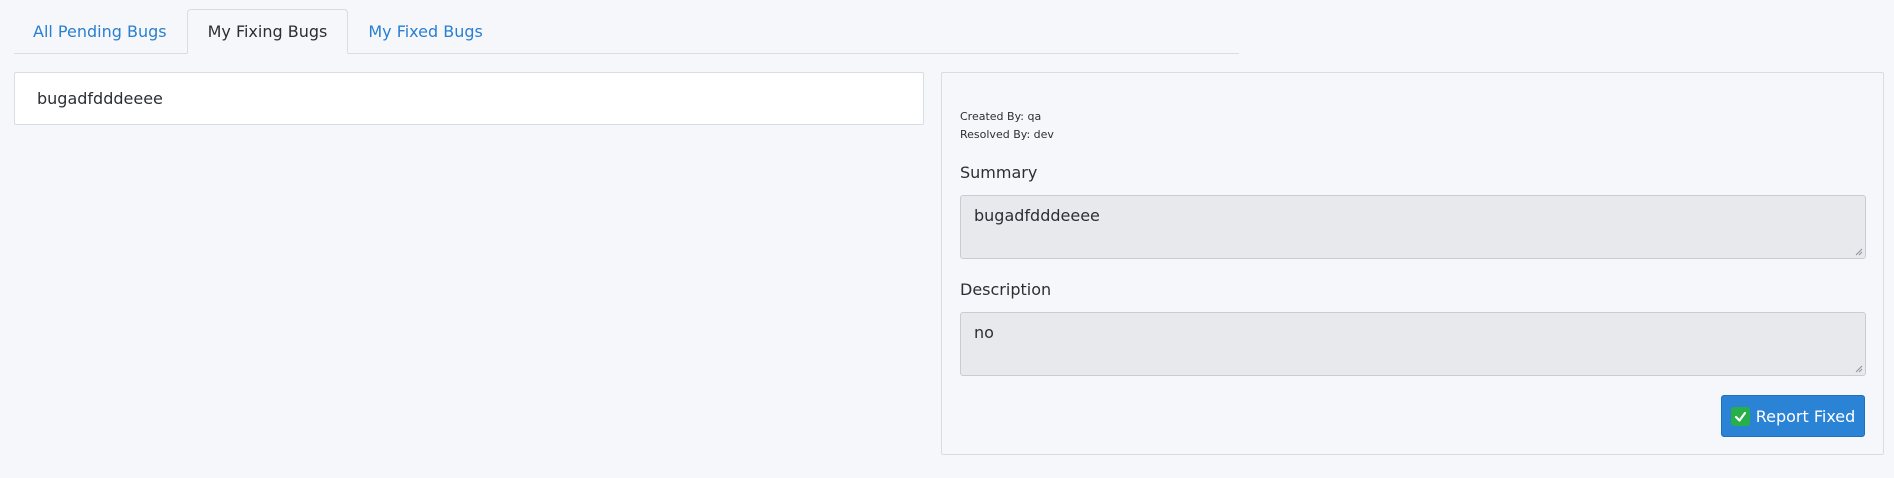 The width and height of the screenshot is (1894, 478). What do you see at coordinates (1413, 227) in the screenshot?
I see `summary-field: bugadfdddeeee` at bounding box center [1413, 227].